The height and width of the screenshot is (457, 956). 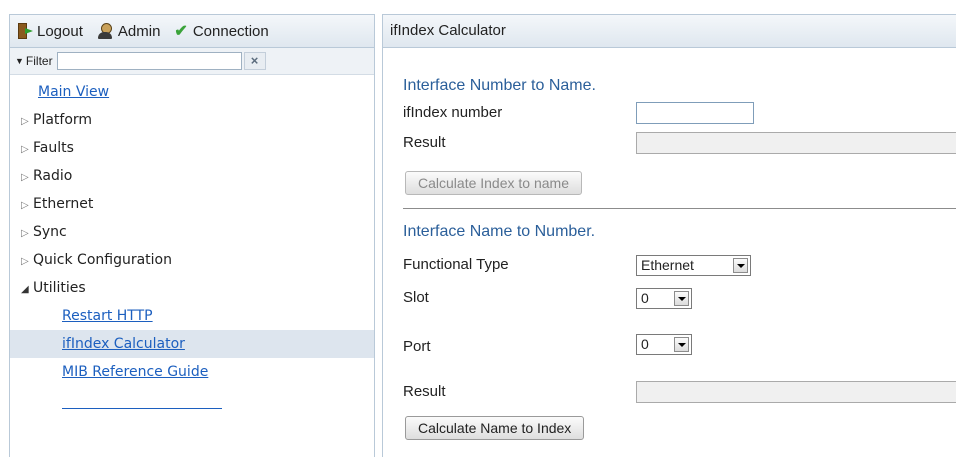 I want to click on slot-select: 0, so click(x=664, y=298).